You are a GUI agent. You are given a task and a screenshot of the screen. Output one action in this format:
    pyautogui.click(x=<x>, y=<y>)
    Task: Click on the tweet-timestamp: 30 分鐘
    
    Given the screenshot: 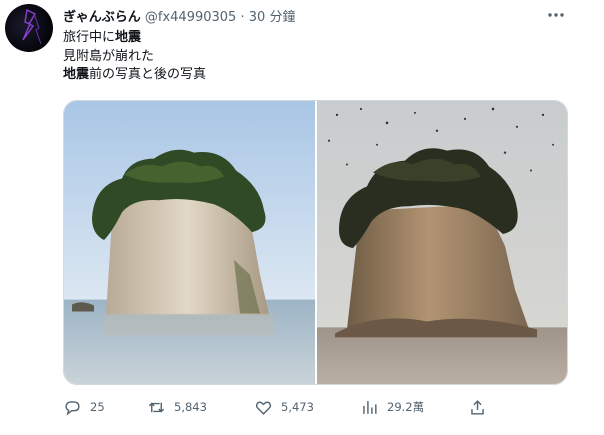 What is the action you would take?
    pyautogui.click(x=272, y=17)
    